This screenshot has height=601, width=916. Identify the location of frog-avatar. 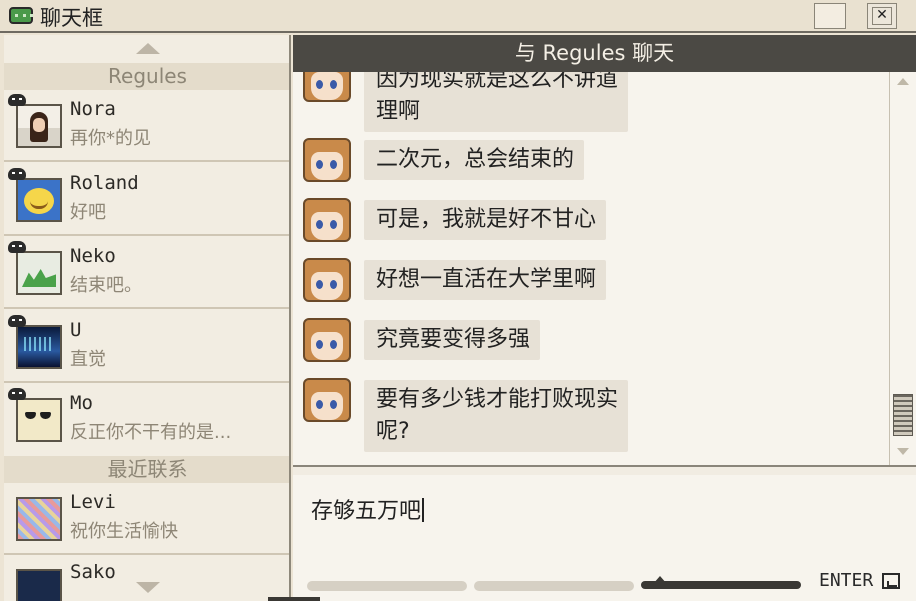
(39, 273).